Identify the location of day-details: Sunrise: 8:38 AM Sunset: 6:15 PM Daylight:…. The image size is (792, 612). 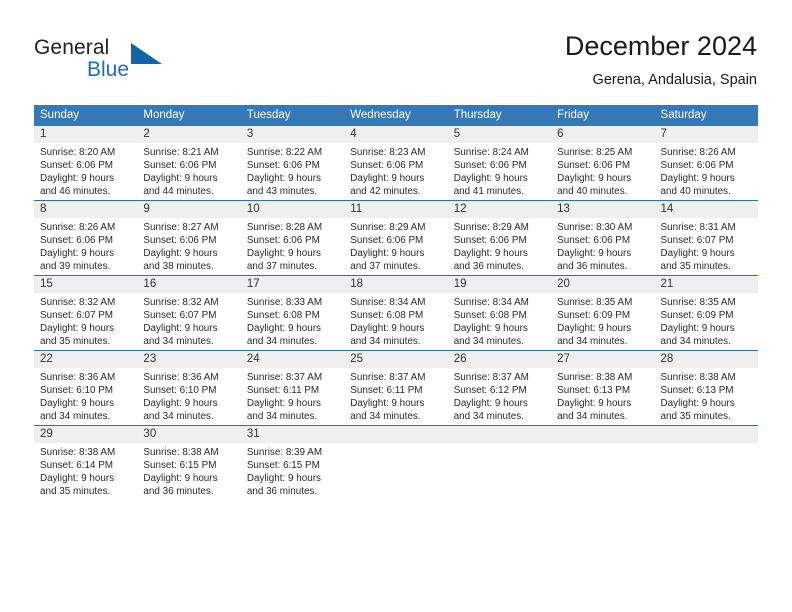
(188, 470).